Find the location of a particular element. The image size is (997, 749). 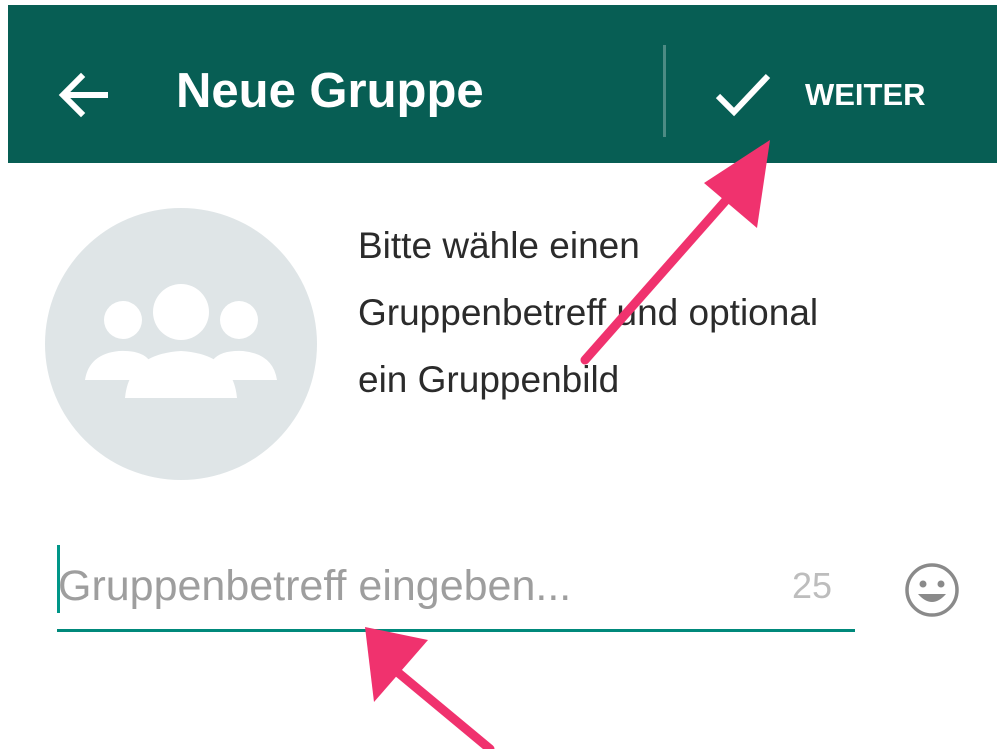

instruction-line: Gruppenbetreff und optional is located at coordinates (588, 312).